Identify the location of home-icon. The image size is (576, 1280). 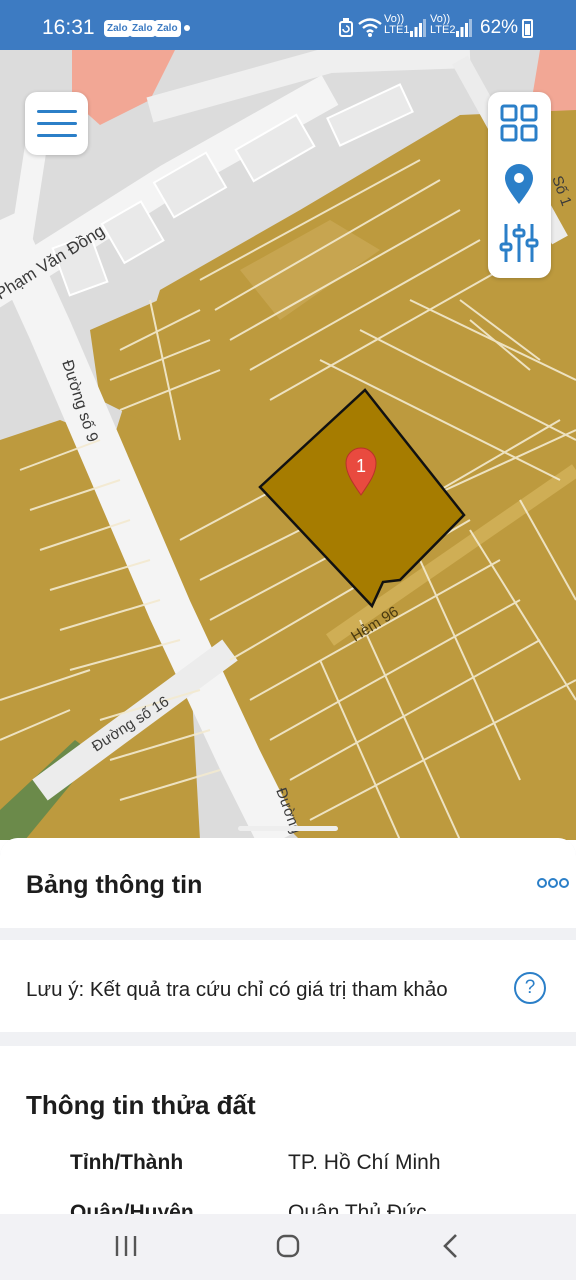
(288, 1246).